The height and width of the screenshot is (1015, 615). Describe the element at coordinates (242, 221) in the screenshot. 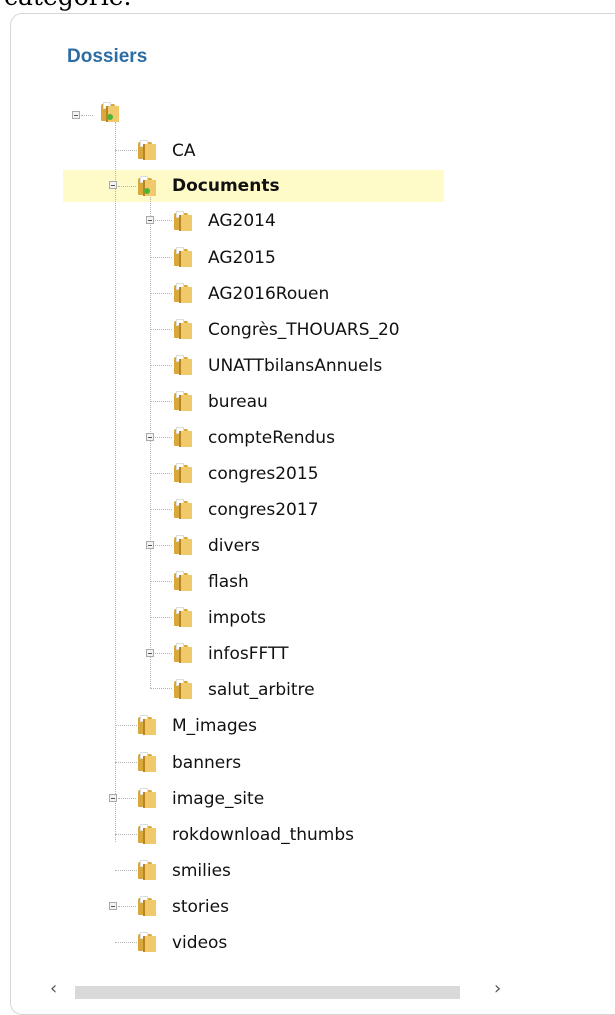

I see `tree-item-ag2014: AG2014` at that location.